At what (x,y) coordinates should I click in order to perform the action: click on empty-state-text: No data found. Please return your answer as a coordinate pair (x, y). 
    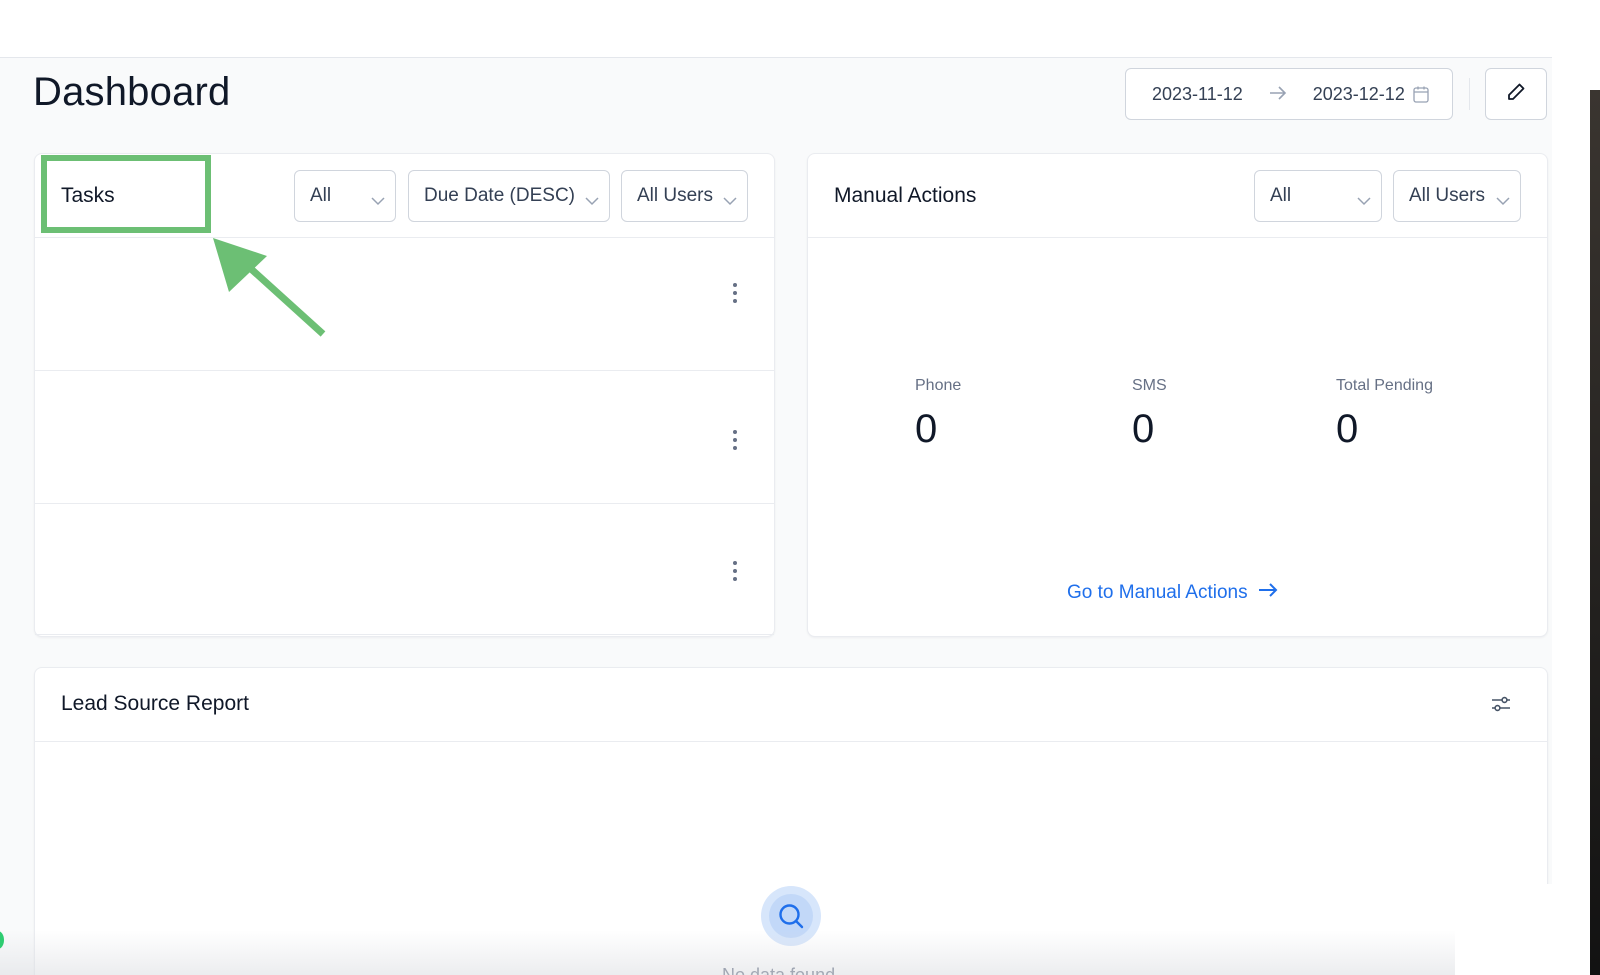
    Looking at the image, I should click on (779, 970).